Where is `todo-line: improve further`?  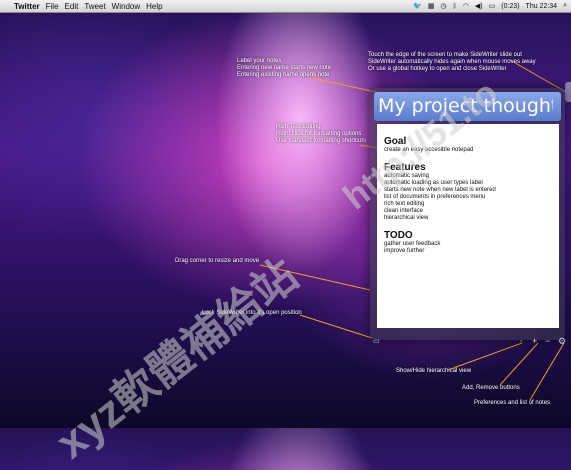
todo-line: improve further is located at coordinates (404, 251).